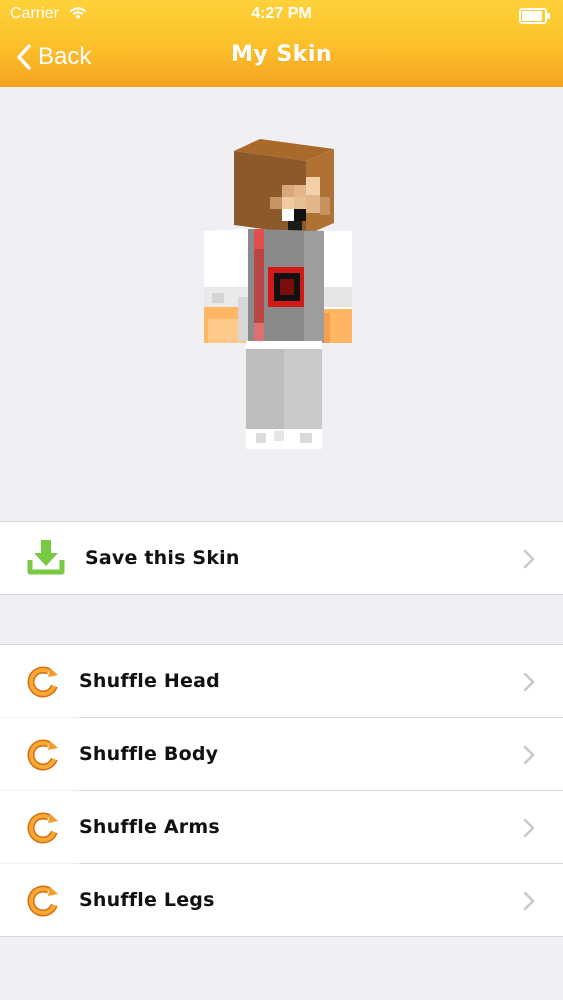 The height and width of the screenshot is (1000, 563). I want to click on skin-torso, so click(286, 286).